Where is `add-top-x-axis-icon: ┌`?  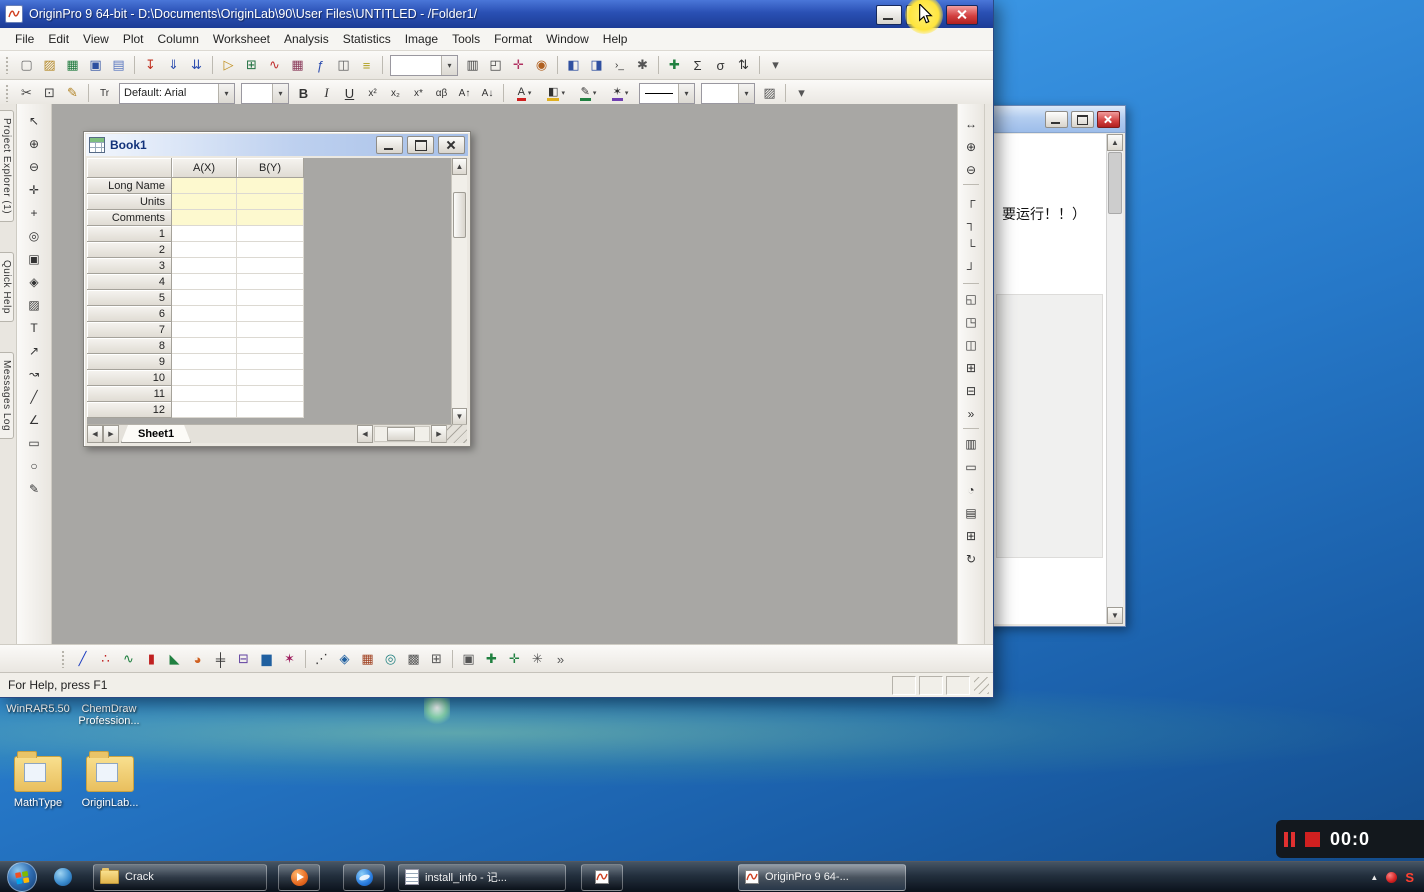
add-top-x-axis-icon: ┌ is located at coordinates (971, 199).